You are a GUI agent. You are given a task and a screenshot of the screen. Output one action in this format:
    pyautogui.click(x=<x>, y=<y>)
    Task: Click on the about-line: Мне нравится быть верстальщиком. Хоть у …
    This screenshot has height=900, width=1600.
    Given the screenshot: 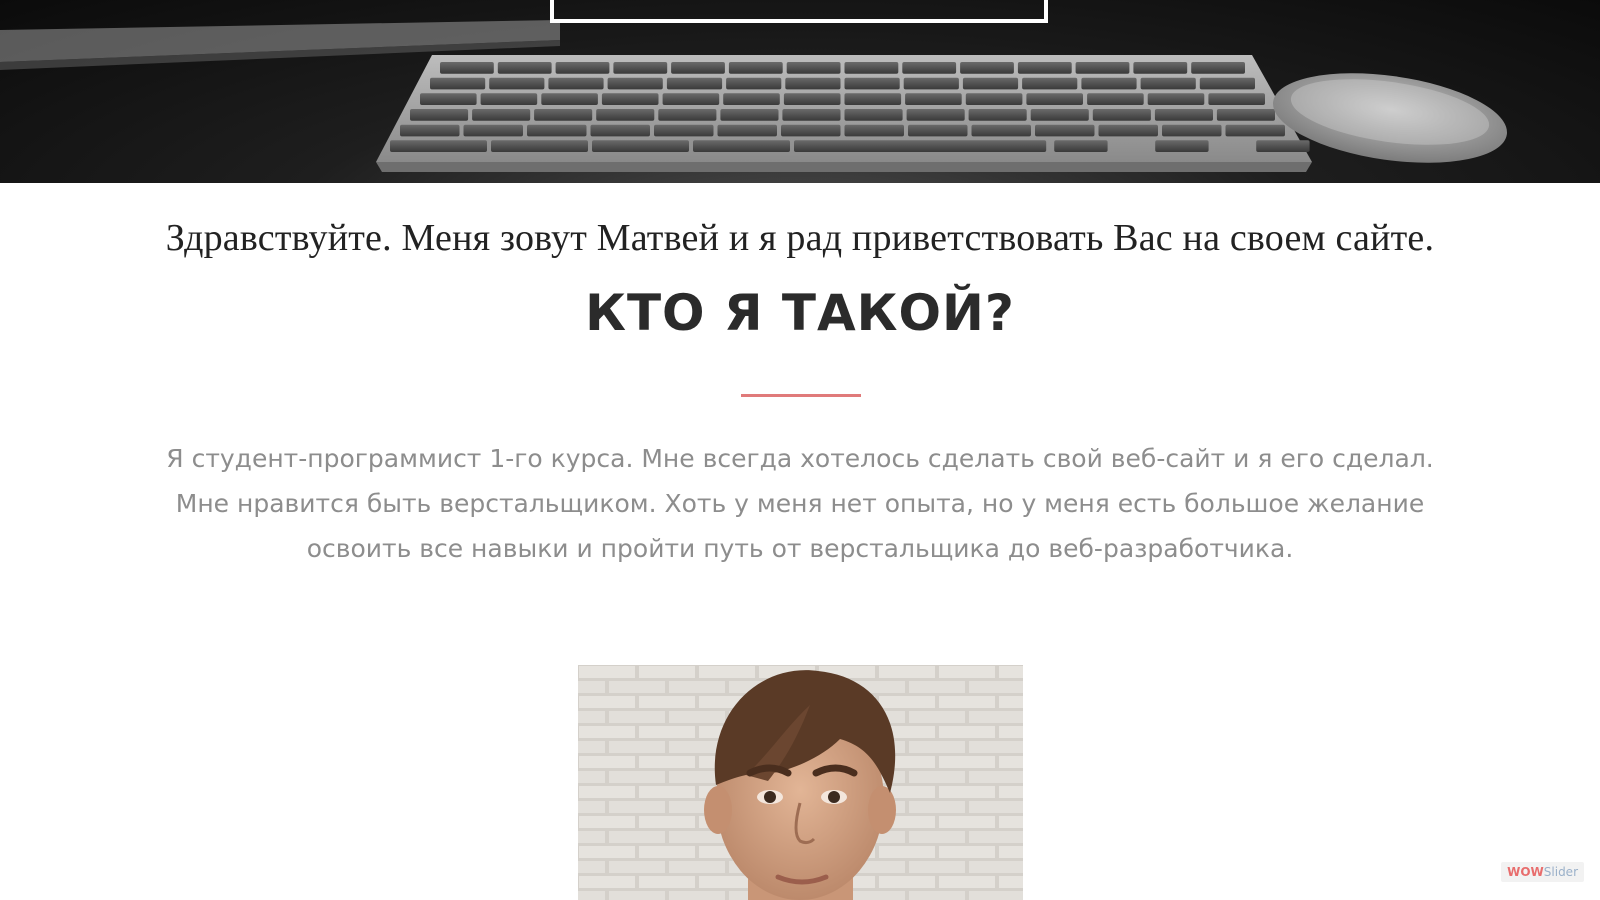 What is the action you would take?
    pyautogui.click(x=800, y=503)
    